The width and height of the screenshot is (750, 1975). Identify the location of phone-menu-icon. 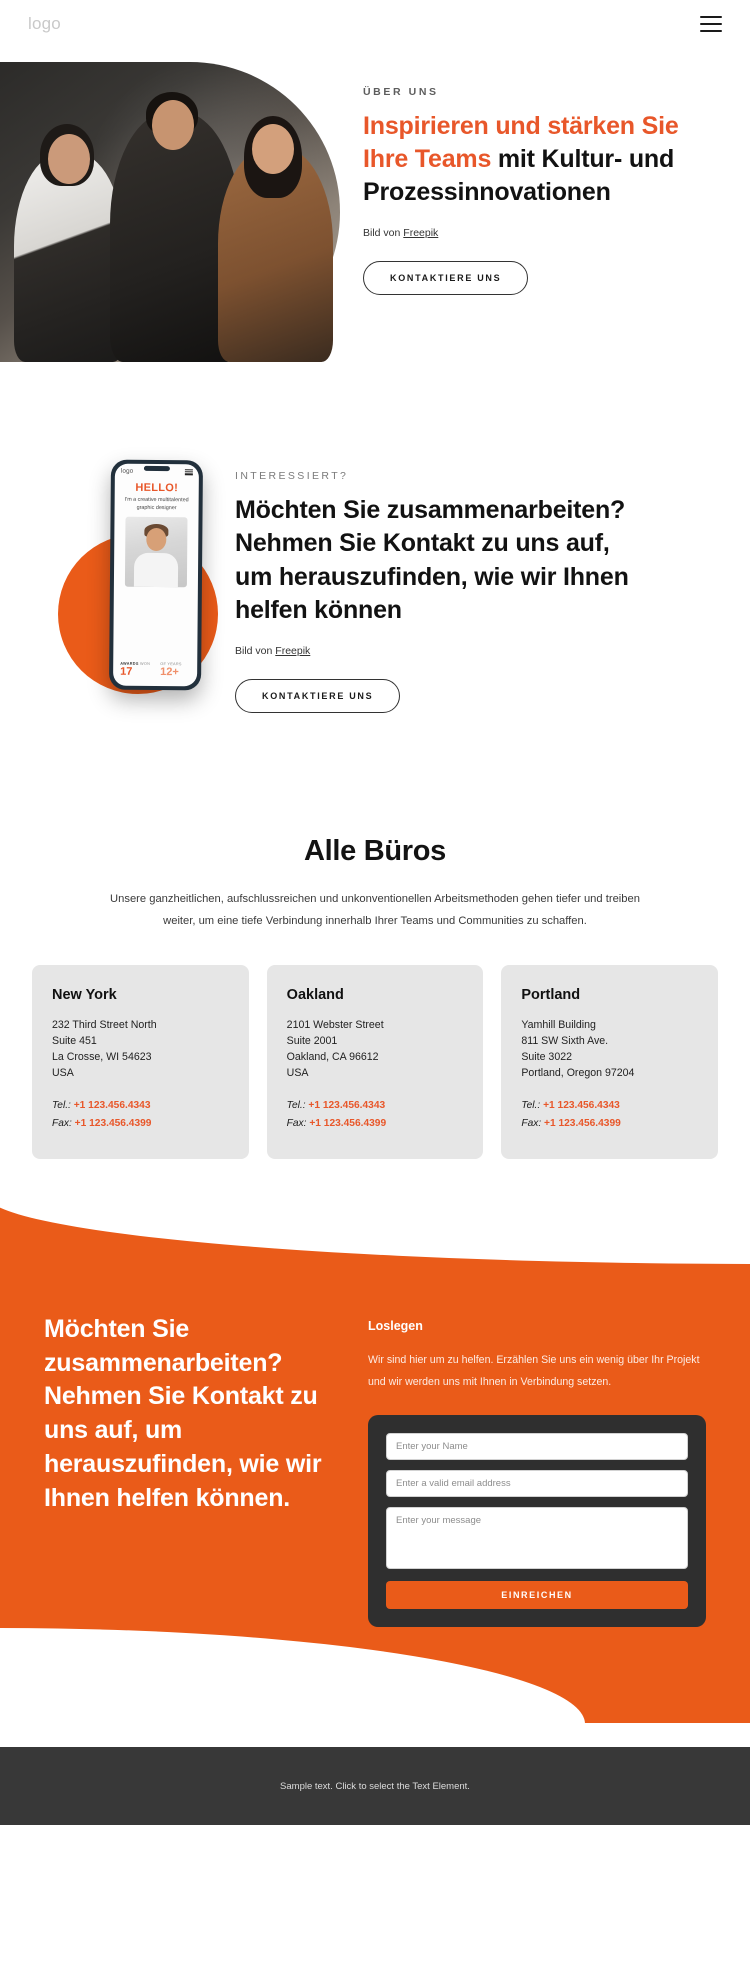
(188, 471).